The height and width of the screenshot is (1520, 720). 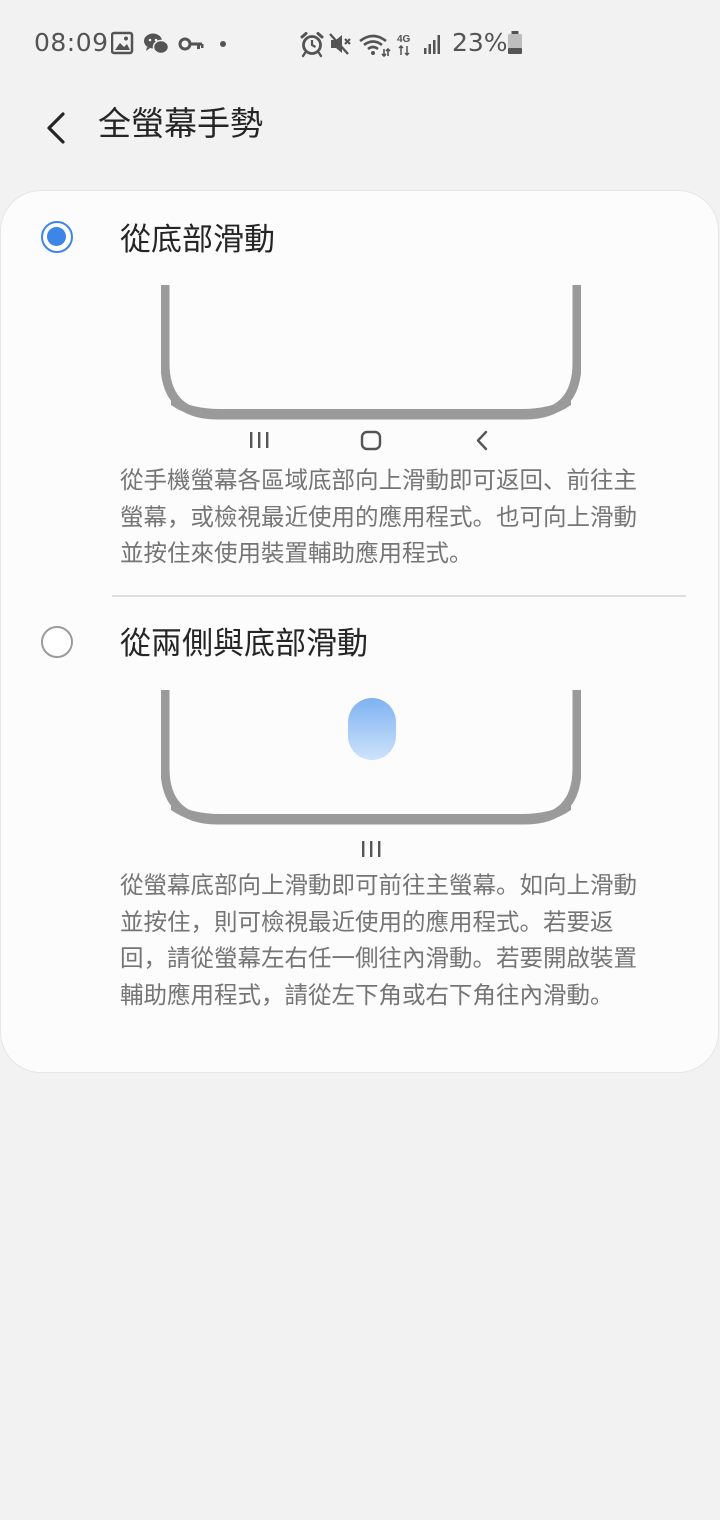 What do you see at coordinates (404, 45) in the screenshot?
I see `4g-icon: 4G` at bounding box center [404, 45].